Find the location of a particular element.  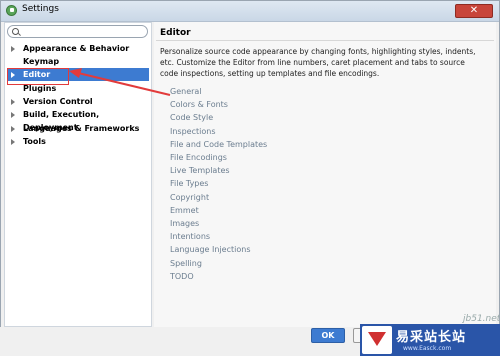

link-images: Images is located at coordinates (184, 223).